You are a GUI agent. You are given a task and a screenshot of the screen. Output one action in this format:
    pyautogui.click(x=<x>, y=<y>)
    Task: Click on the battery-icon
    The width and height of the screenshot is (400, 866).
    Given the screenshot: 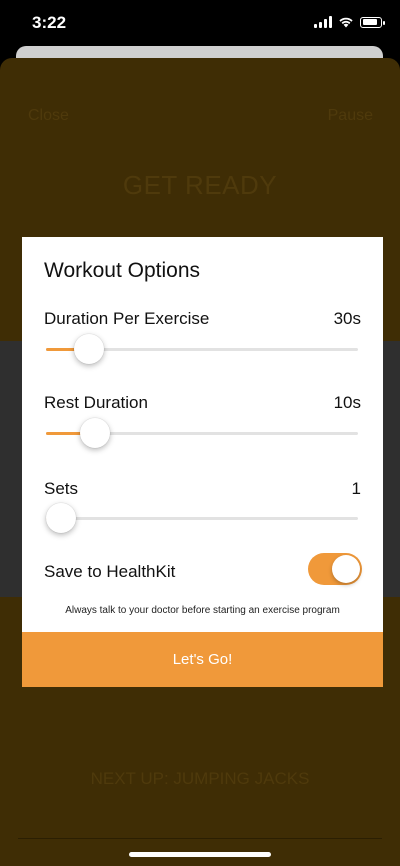 What is the action you would take?
    pyautogui.click(x=372, y=22)
    